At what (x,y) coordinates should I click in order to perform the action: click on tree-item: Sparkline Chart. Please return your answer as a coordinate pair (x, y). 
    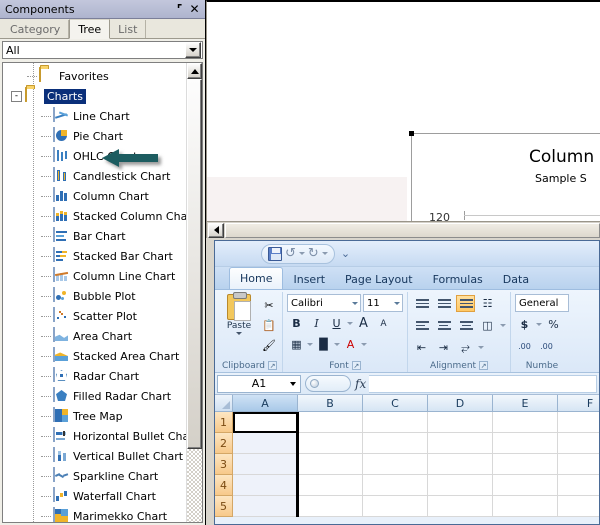
    Looking at the image, I should click on (94, 476).